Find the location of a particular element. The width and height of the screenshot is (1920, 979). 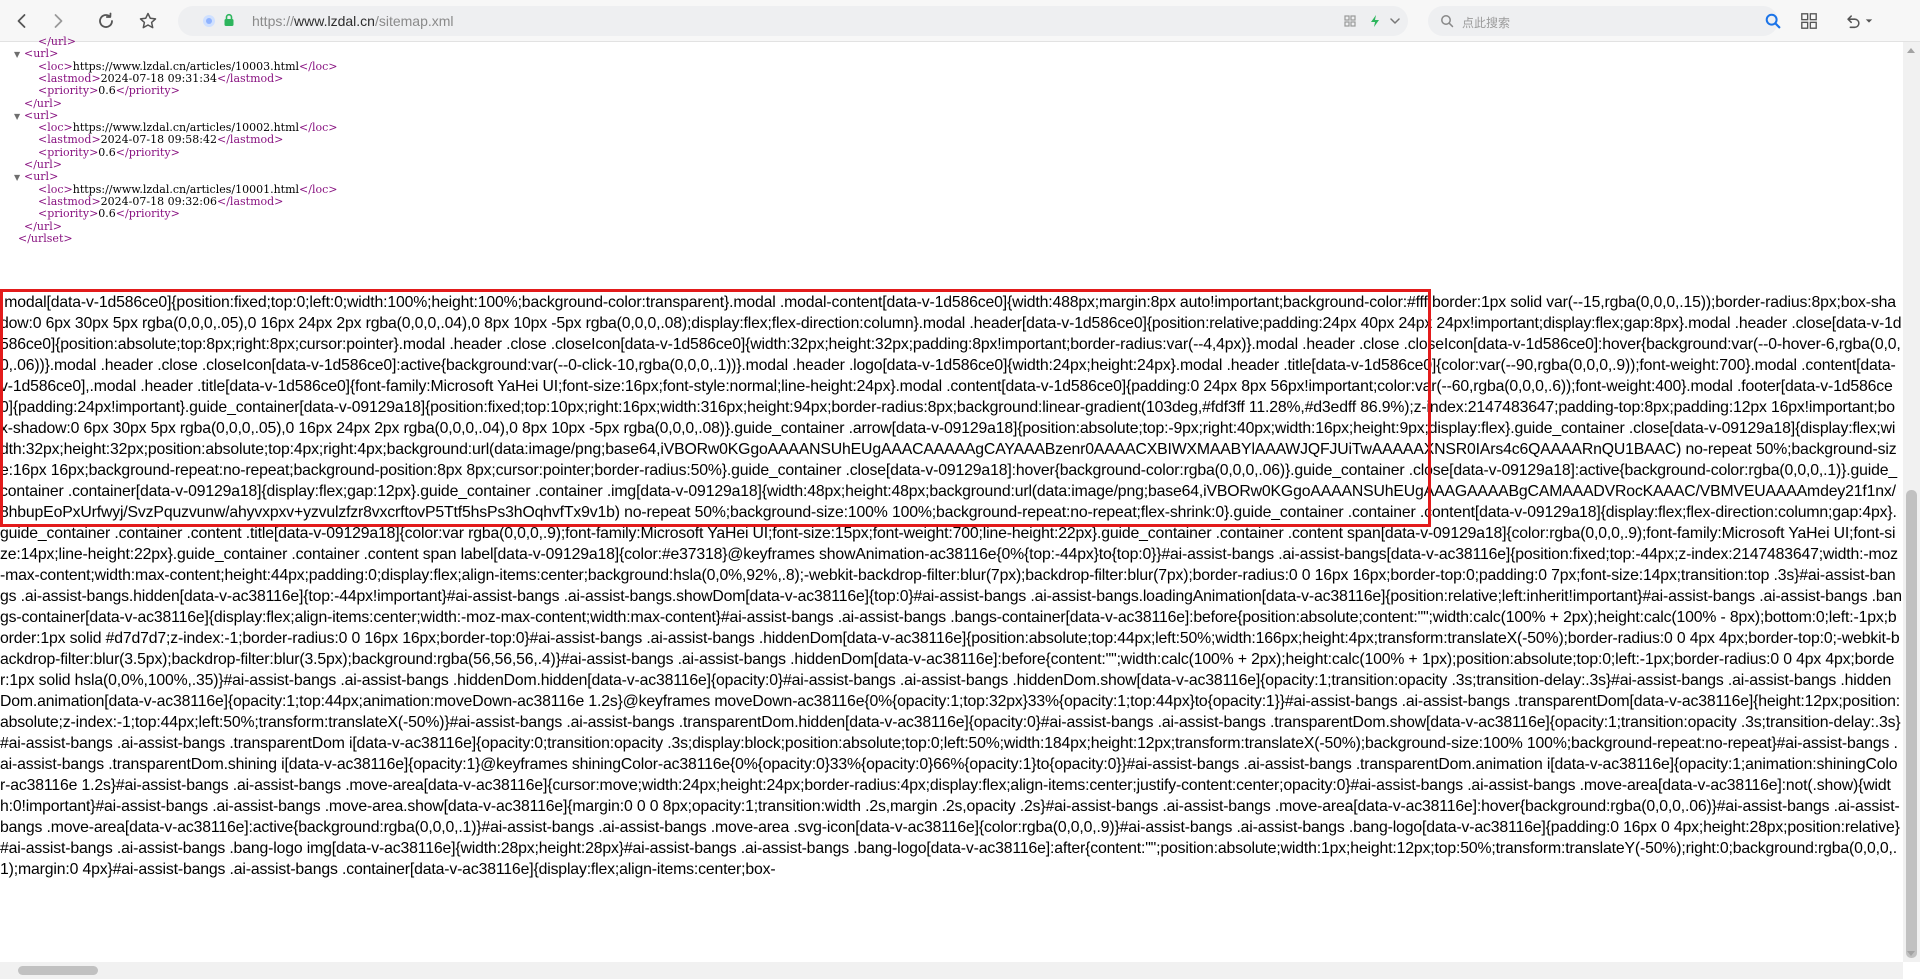

forward-icon is located at coordinates (58, 21).